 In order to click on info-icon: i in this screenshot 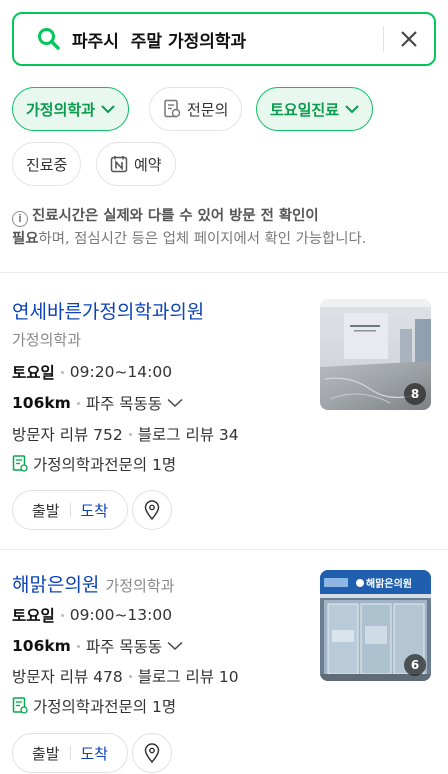, I will do `click(20, 219)`.